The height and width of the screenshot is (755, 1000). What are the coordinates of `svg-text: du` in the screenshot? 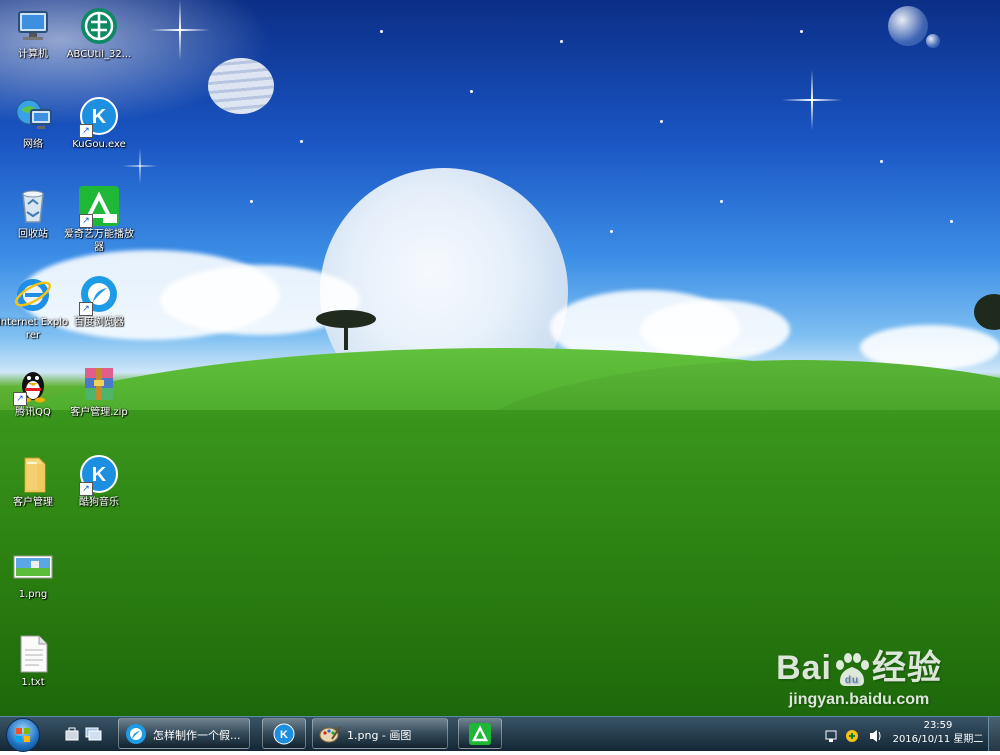 It's located at (852, 680).